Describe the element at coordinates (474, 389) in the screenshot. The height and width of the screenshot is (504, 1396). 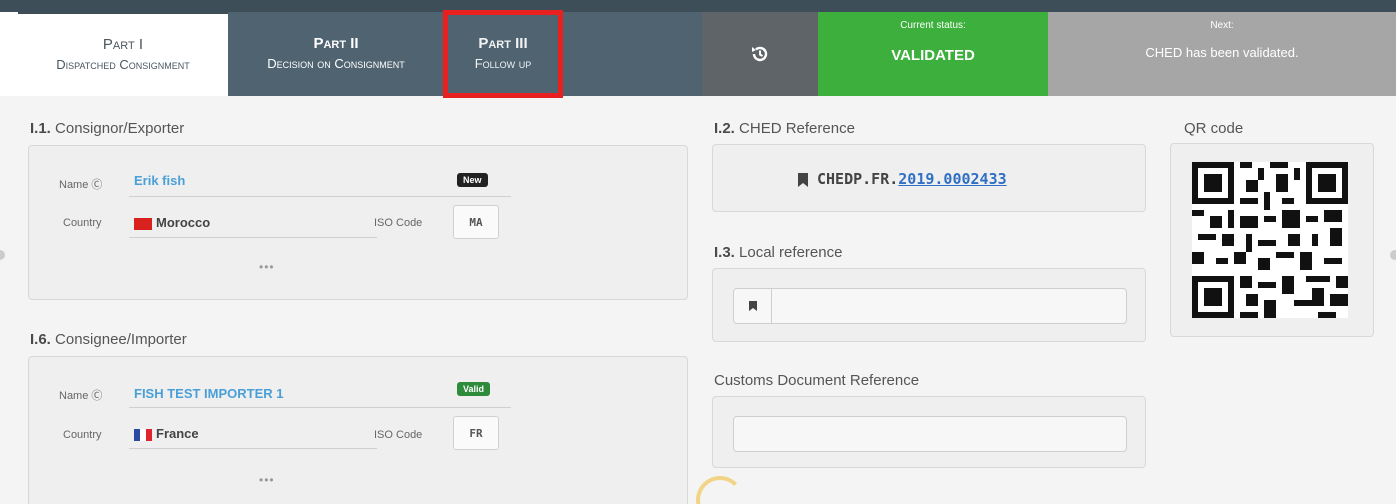
I see `consignee-valid-badge: Valid` at that location.